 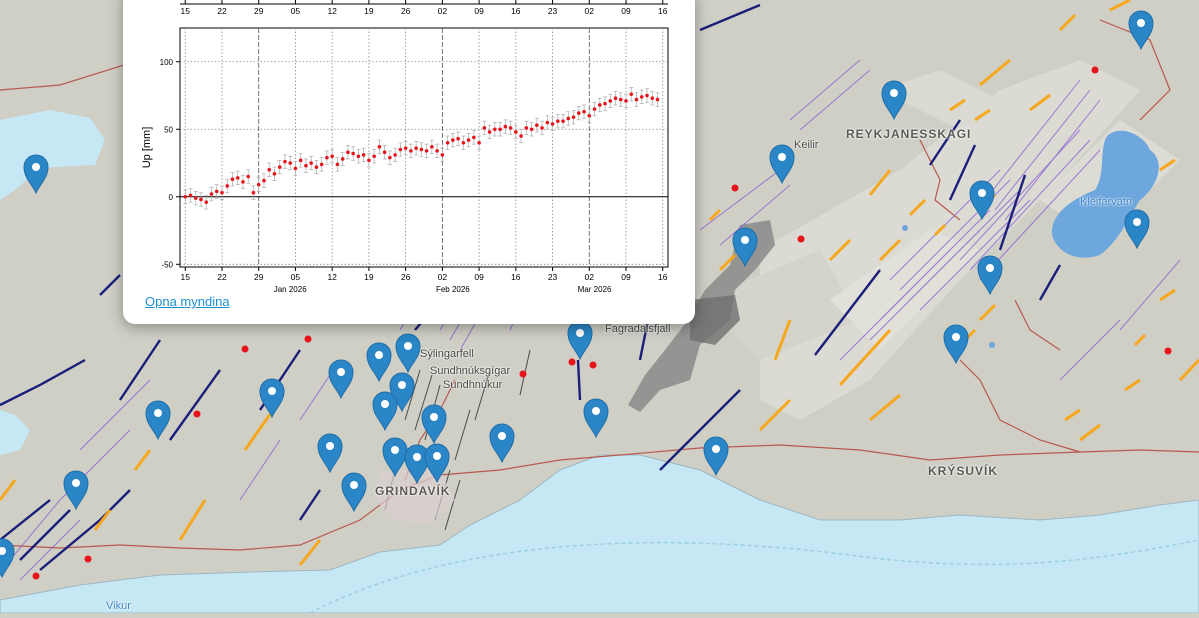 I want to click on x-tick-label: 29, so click(x=259, y=277).